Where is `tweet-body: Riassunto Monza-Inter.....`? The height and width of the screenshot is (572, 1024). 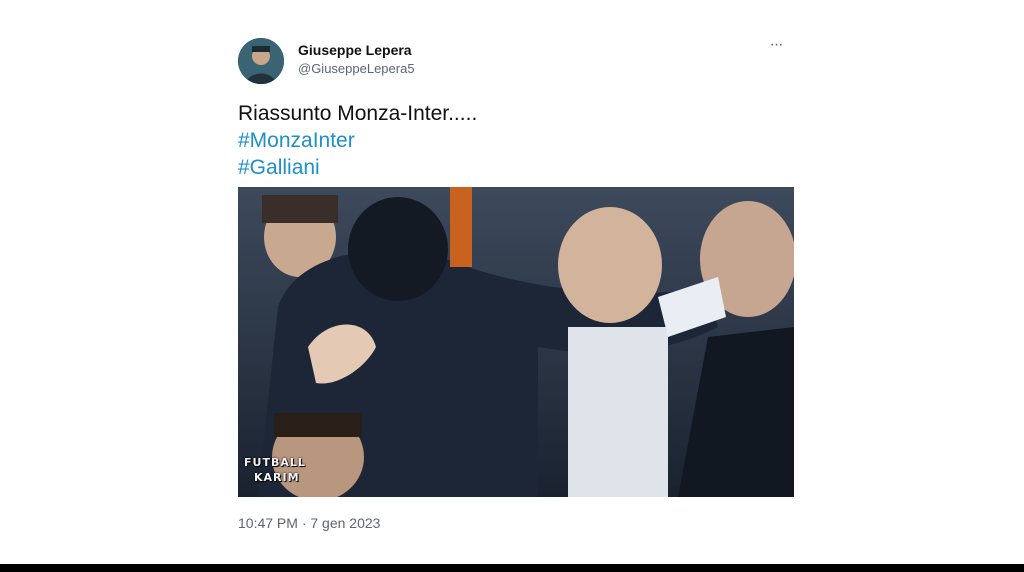
tweet-body: Riassunto Monza-Inter..... is located at coordinates (358, 113).